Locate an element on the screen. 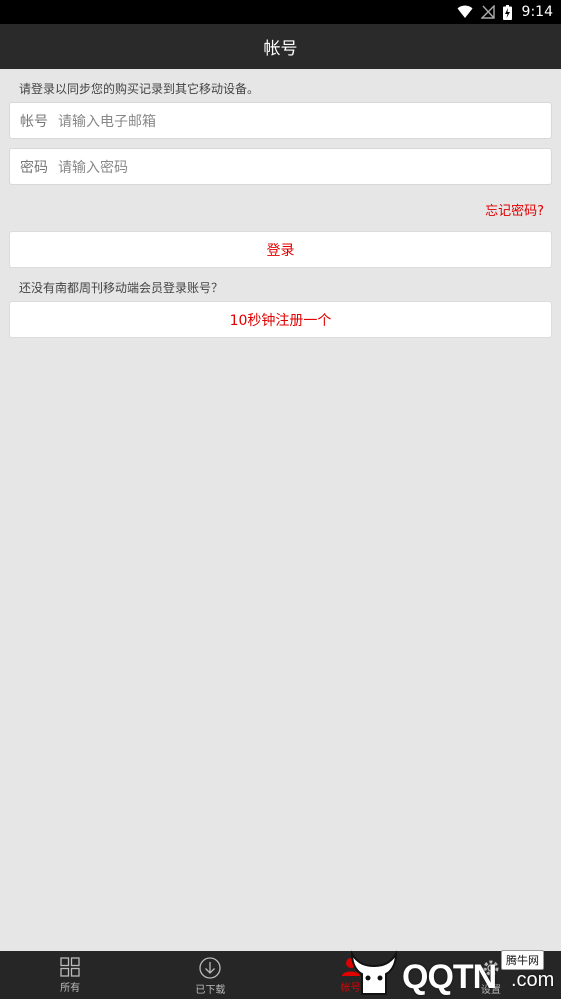 The height and width of the screenshot is (999, 561). forgot-password-link: 忘记密码? is located at coordinates (514, 209).